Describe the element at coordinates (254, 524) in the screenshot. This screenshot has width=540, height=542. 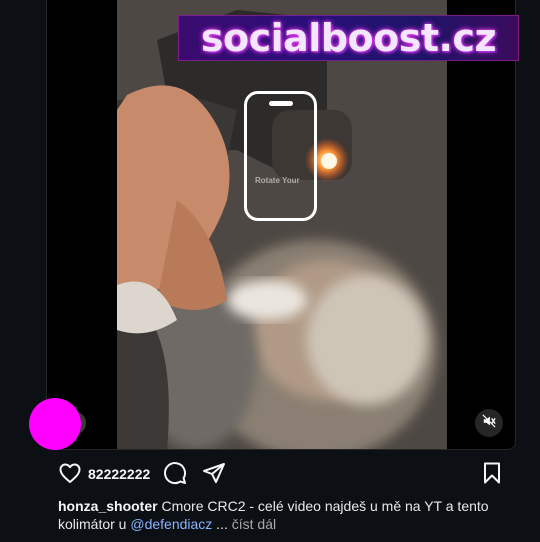
I see `read-more-link: číst dál` at that location.